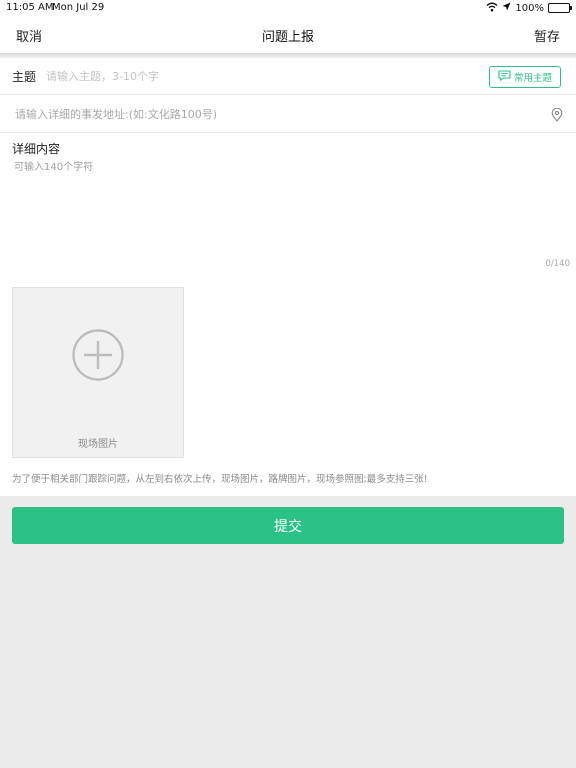 This screenshot has width=576, height=768. I want to click on battery-percent: 100%, so click(529, 8).